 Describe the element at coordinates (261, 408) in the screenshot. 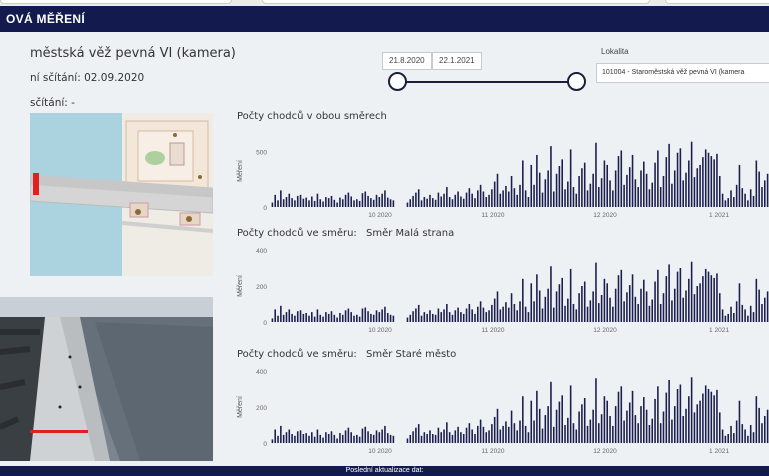

I see `y-tick-label: 200` at that location.